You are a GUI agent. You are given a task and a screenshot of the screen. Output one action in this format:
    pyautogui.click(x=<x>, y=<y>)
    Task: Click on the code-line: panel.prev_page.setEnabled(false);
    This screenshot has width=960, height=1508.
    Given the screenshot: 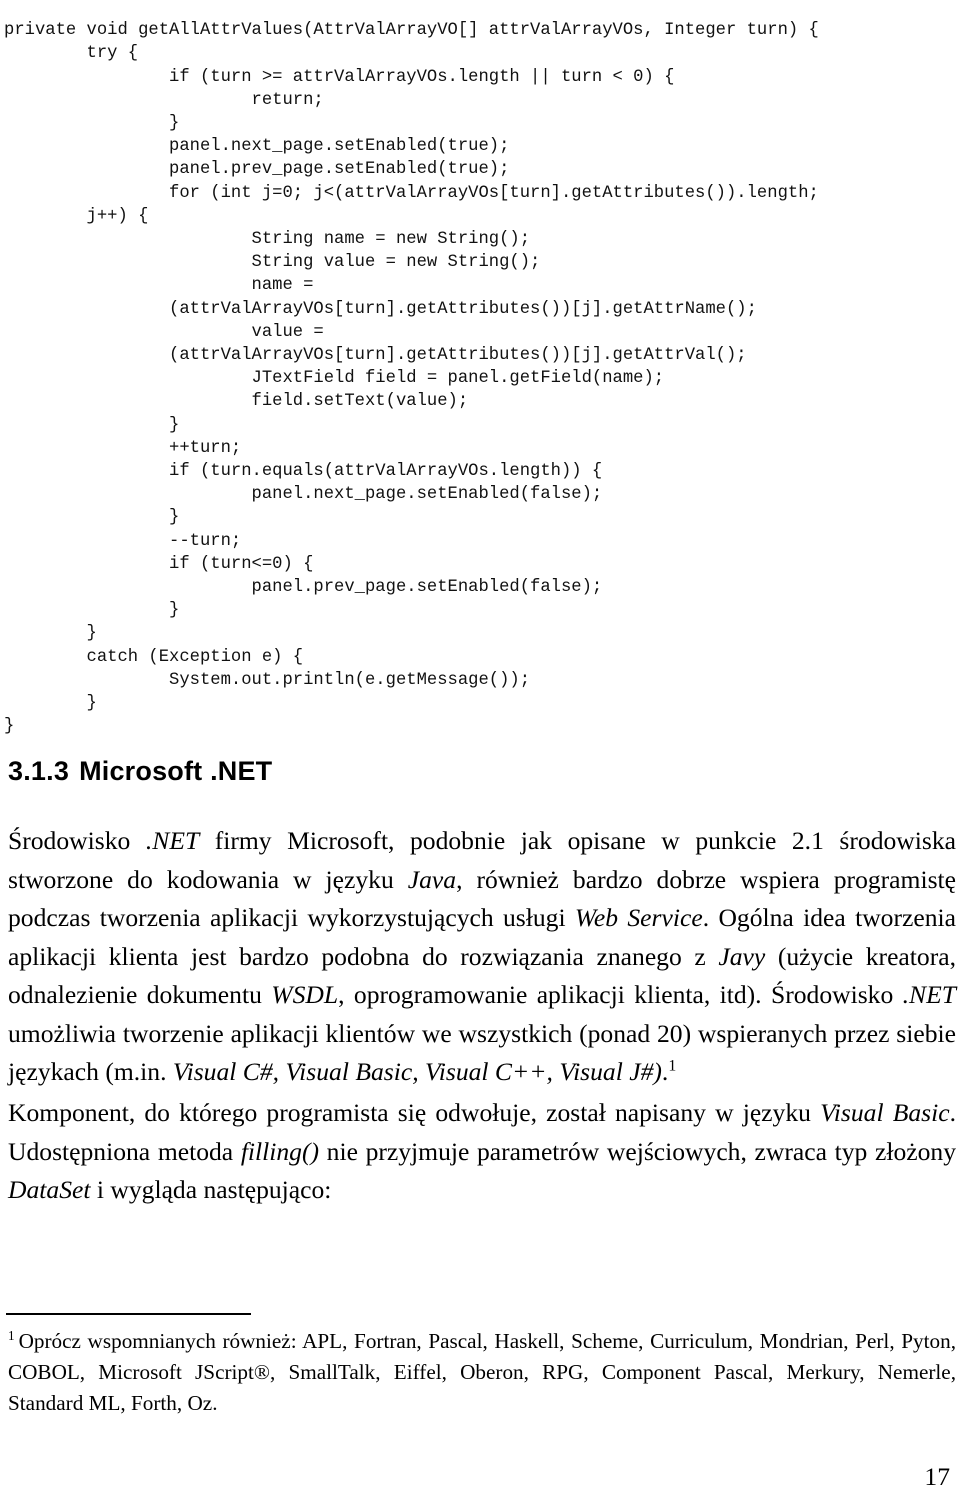 What is the action you would take?
    pyautogui.click(x=303, y=588)
    